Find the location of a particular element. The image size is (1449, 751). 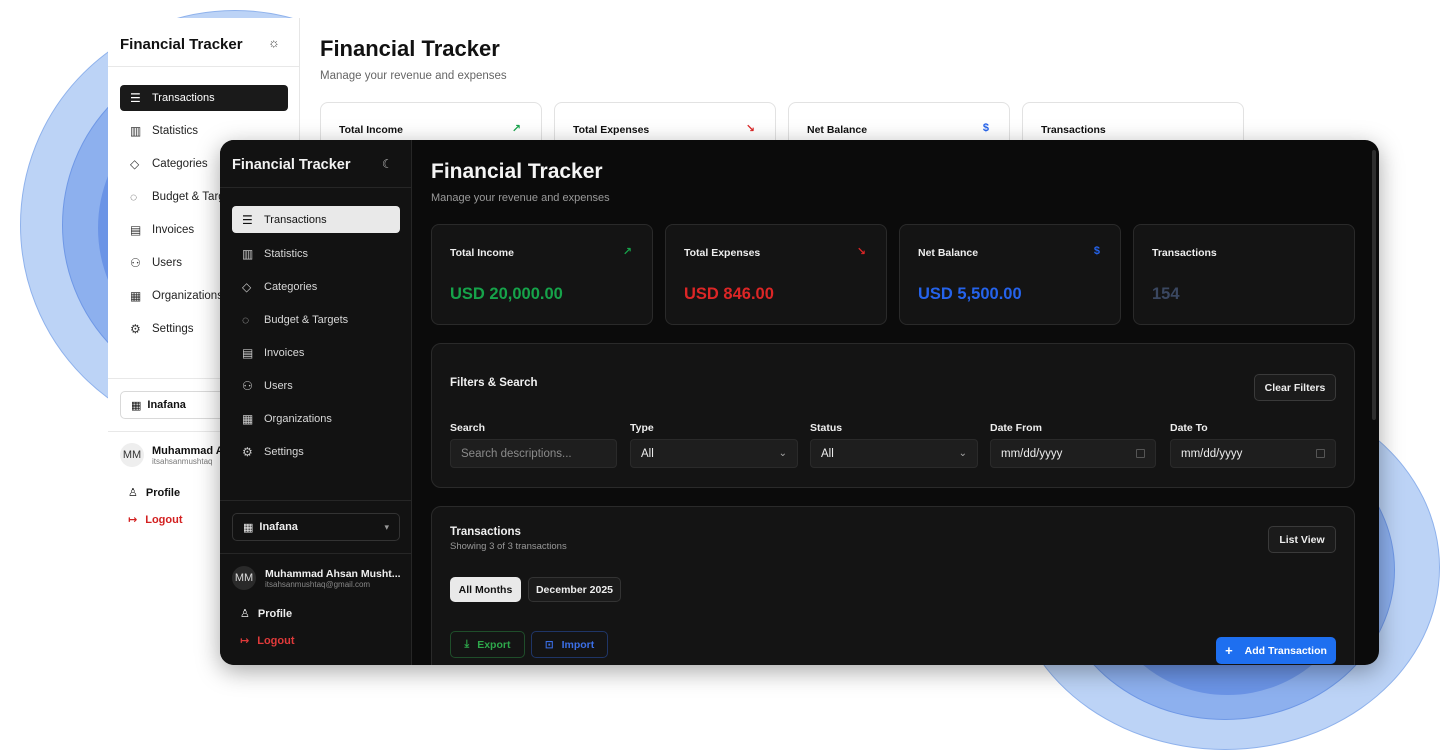

card-label: Transactions is located at coordinates (1184, 253).